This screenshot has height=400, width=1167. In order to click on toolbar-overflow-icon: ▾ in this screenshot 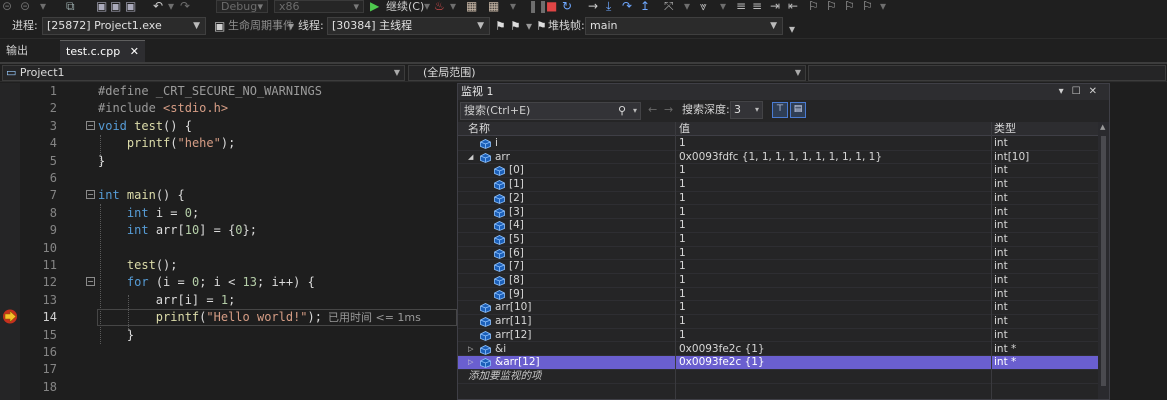, I will do `click(883, 7)`.